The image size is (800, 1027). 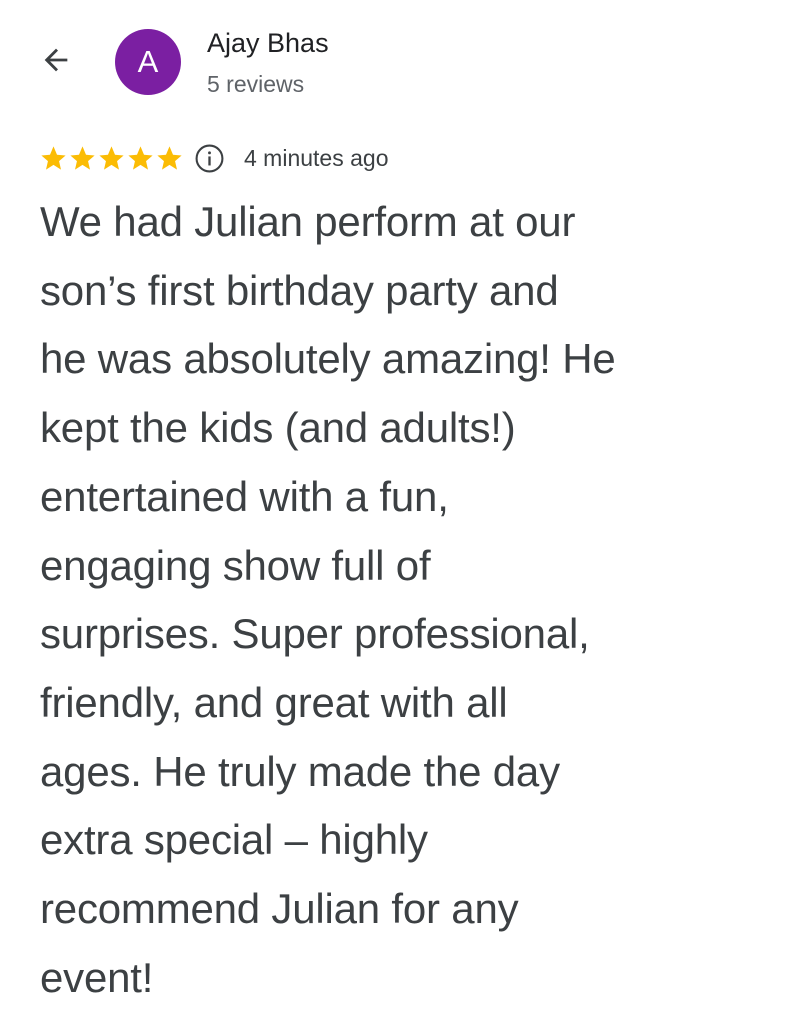 What do you see at coordinates (256, 84) in the screenshot?
I see `review-count: 5 reviews` at bounding box center [256, 84].